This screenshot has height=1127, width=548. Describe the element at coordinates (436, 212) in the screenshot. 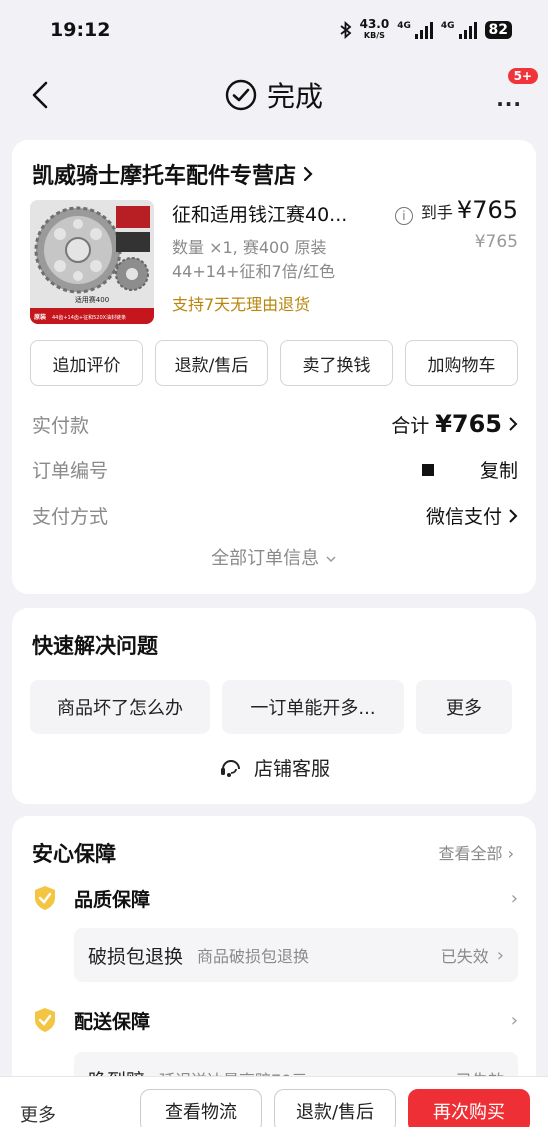

I see `price-label: 到手` at that location.